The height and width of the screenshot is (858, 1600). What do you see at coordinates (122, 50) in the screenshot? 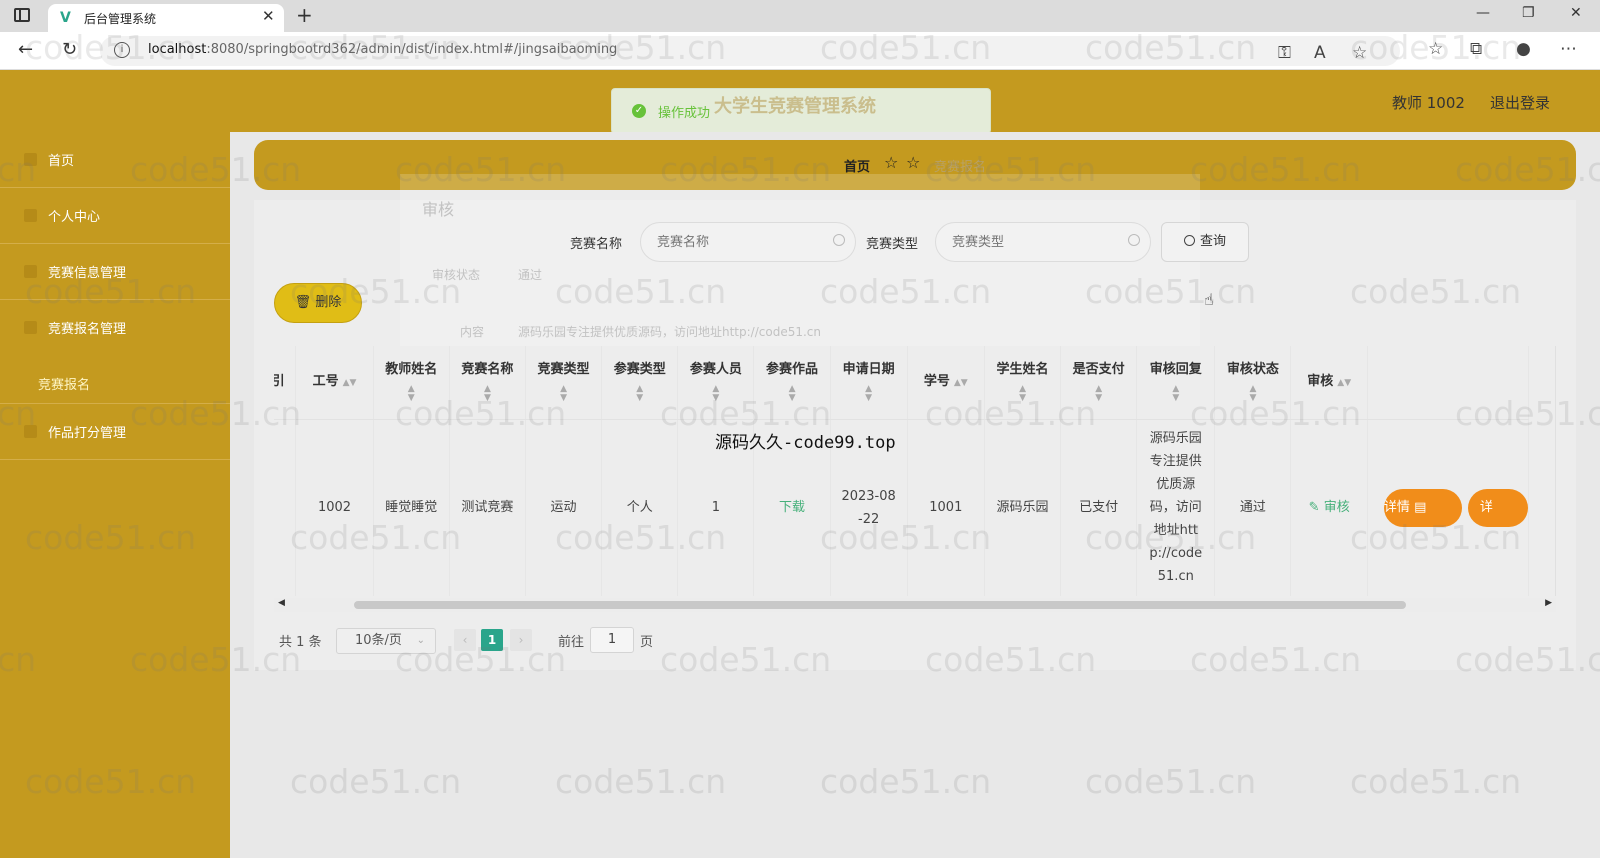
I see `site-info-icon: i` at bounding box center [122, 50].